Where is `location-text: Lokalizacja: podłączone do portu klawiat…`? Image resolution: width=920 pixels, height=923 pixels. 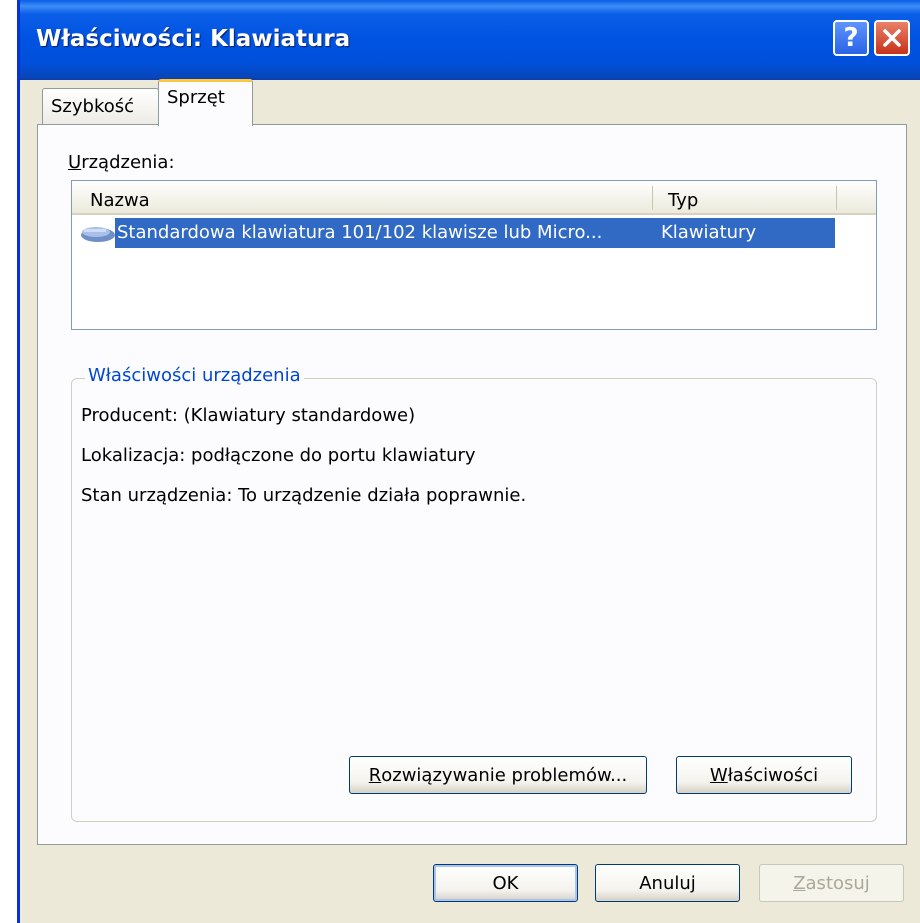 location-text: Lokalizacja: podłączone do portu klawiat… is located at coordinates (278, 455).